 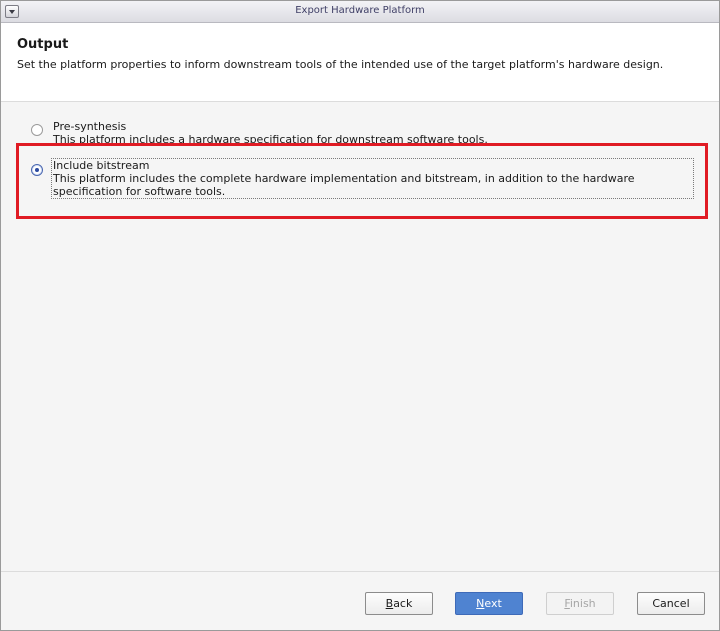 What do you see at coordinates (90, 126) in the screenshot?
I see `pre-synthesis-label: Pre-synthesis` at bounding box center [90, 126].